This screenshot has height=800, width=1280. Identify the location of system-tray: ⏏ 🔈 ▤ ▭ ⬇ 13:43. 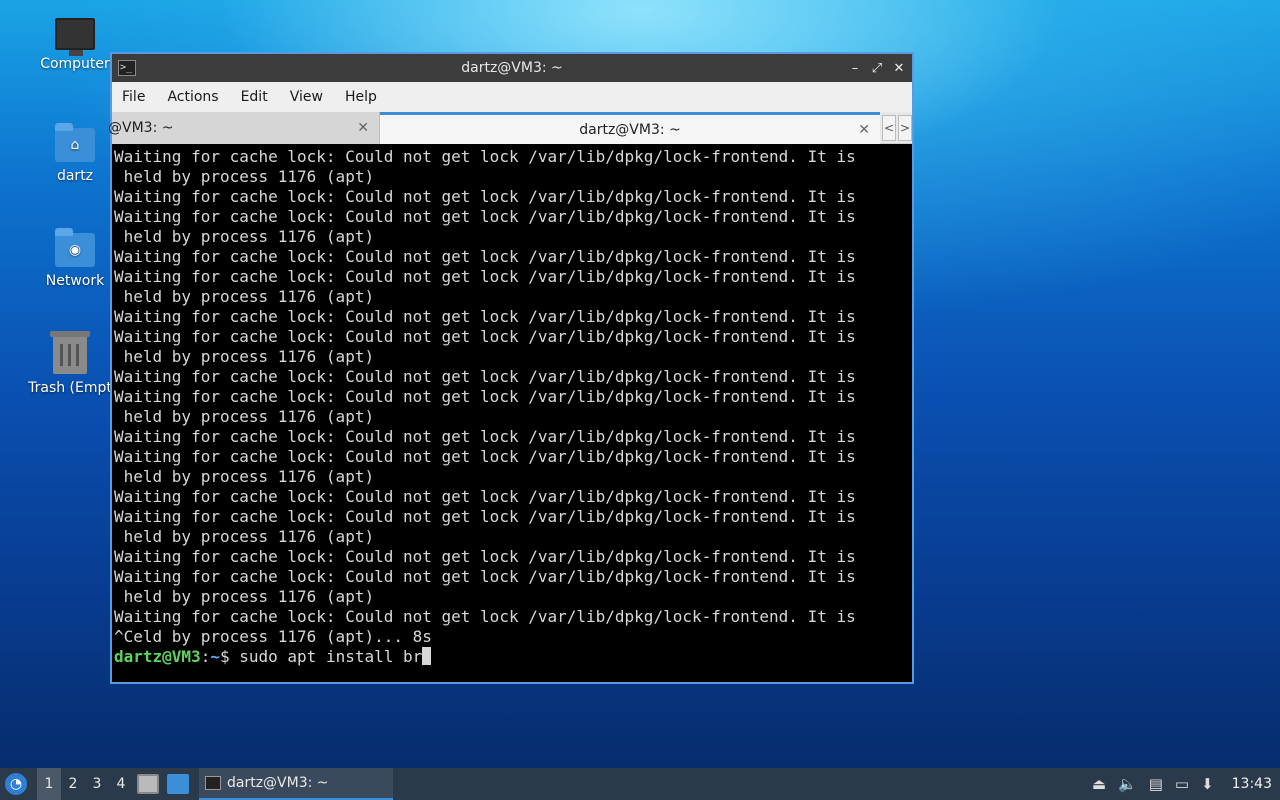
(1186, 784).